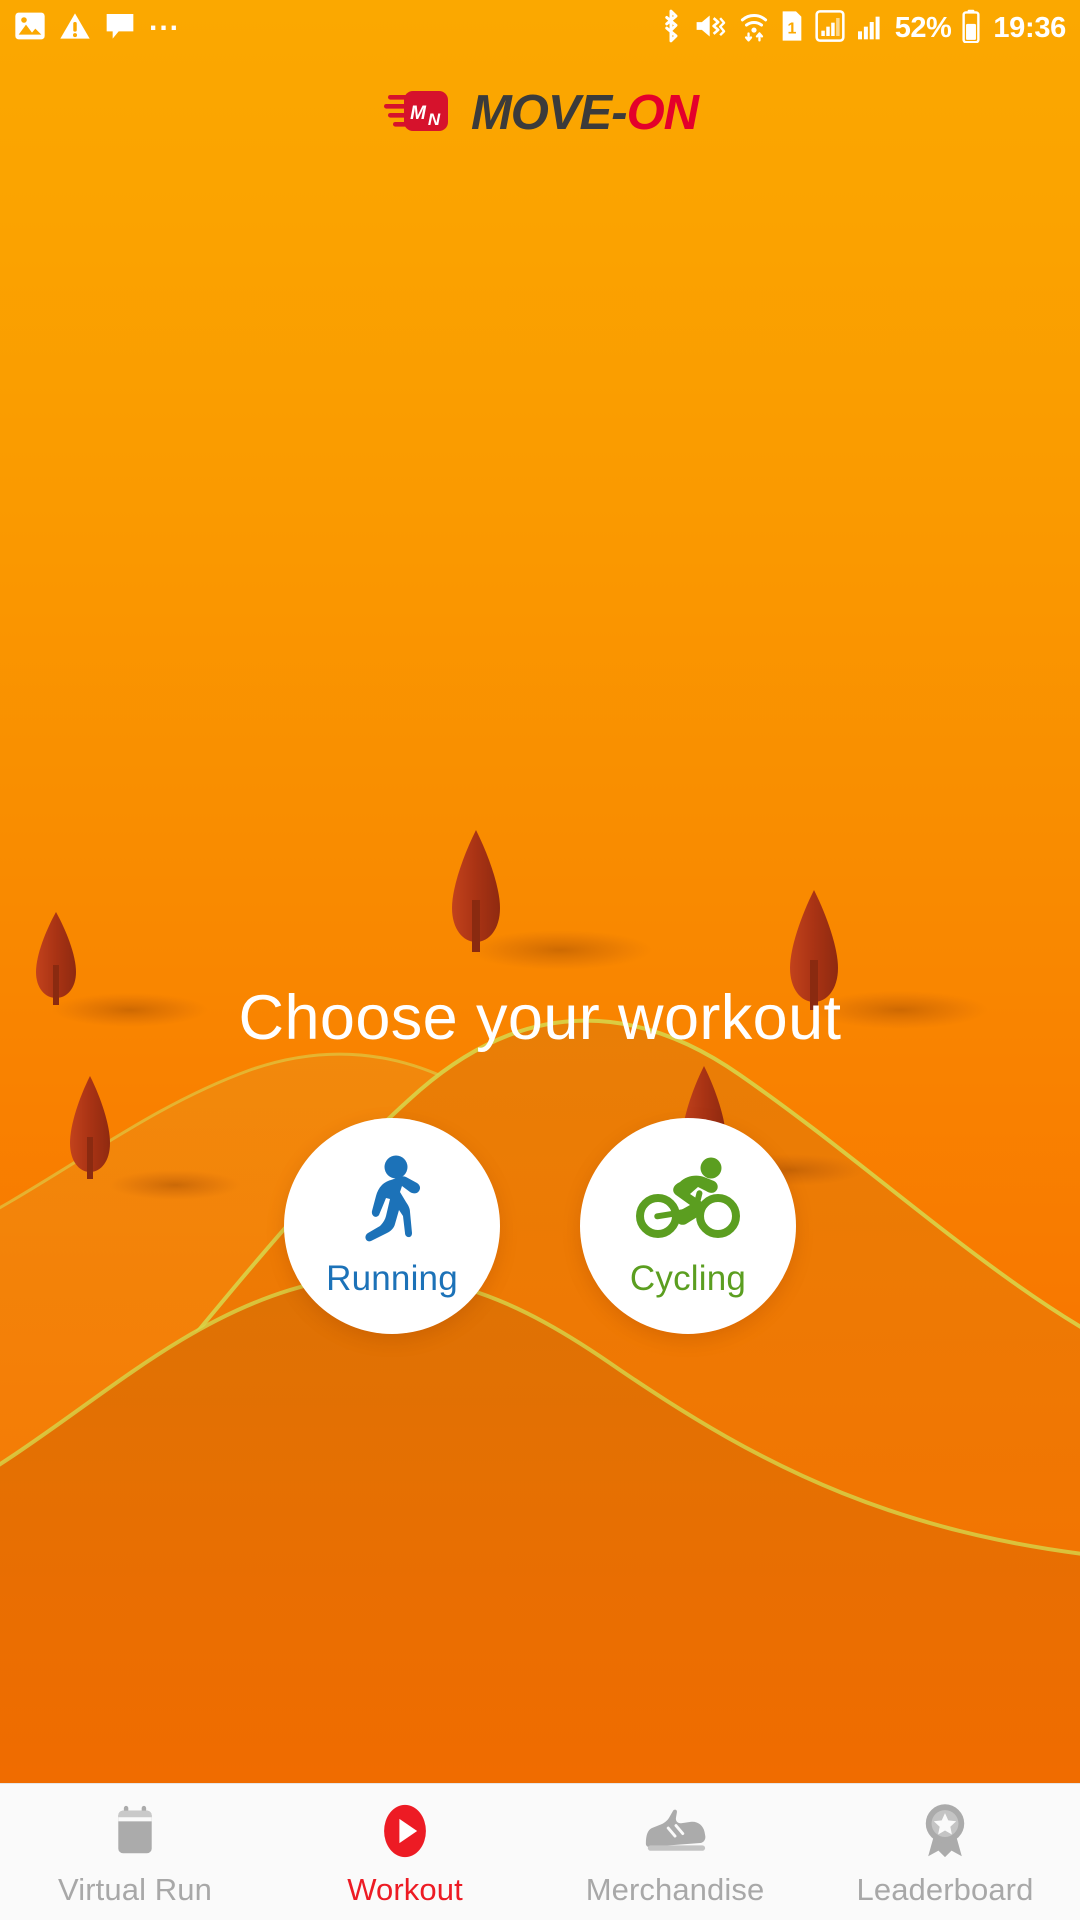 The image size is (1080, 1920). I want to click on shoe-icon, so click(675, 1831).